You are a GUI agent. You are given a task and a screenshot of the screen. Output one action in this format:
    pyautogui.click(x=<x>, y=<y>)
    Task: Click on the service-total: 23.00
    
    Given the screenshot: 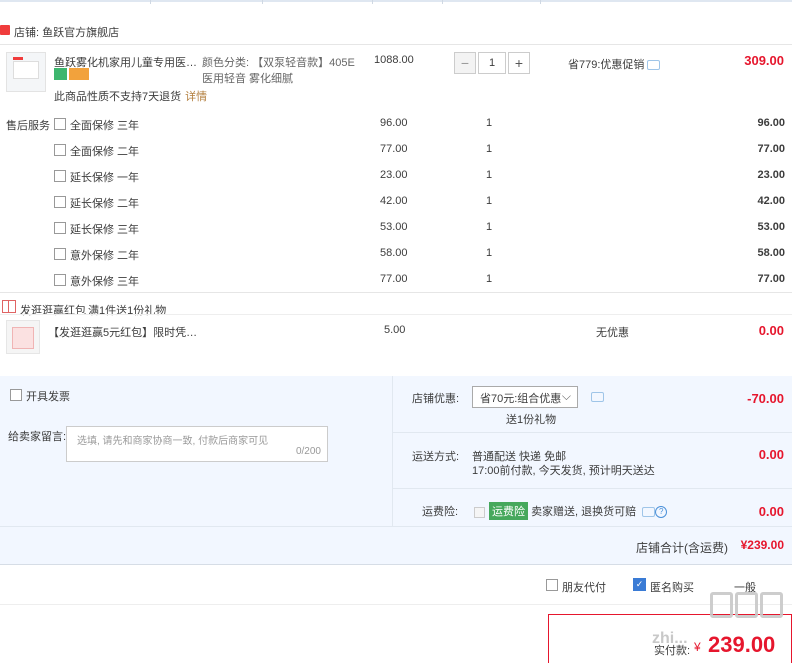 What is the action you would take?
    pyautogui.click(x=771, y=175)
    